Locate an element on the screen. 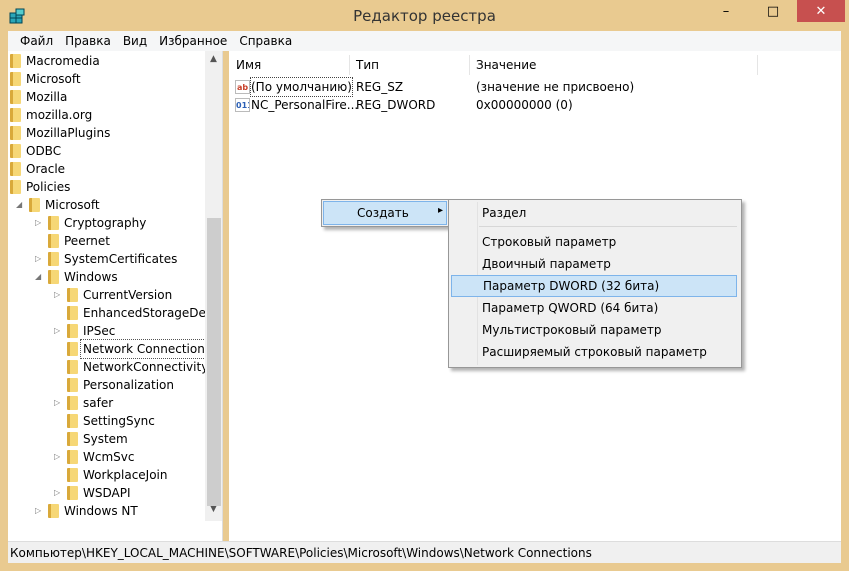 The height and width of the screenshot is (571, 849). tree-item-label: WSDAPI is located at coordinates (107, 493).